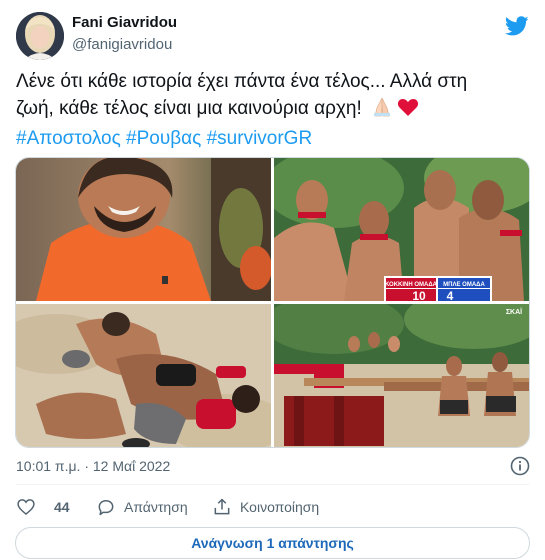  What do you see at coordinates (156, 507) in the screenshot?
I see `reply-label: Απάντηση` at bounding box center [156, 507].